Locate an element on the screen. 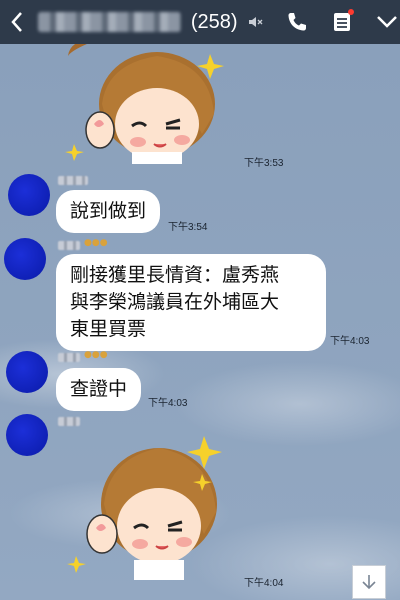  message-bubble: 查證中 is located at coordinates (99, 389).